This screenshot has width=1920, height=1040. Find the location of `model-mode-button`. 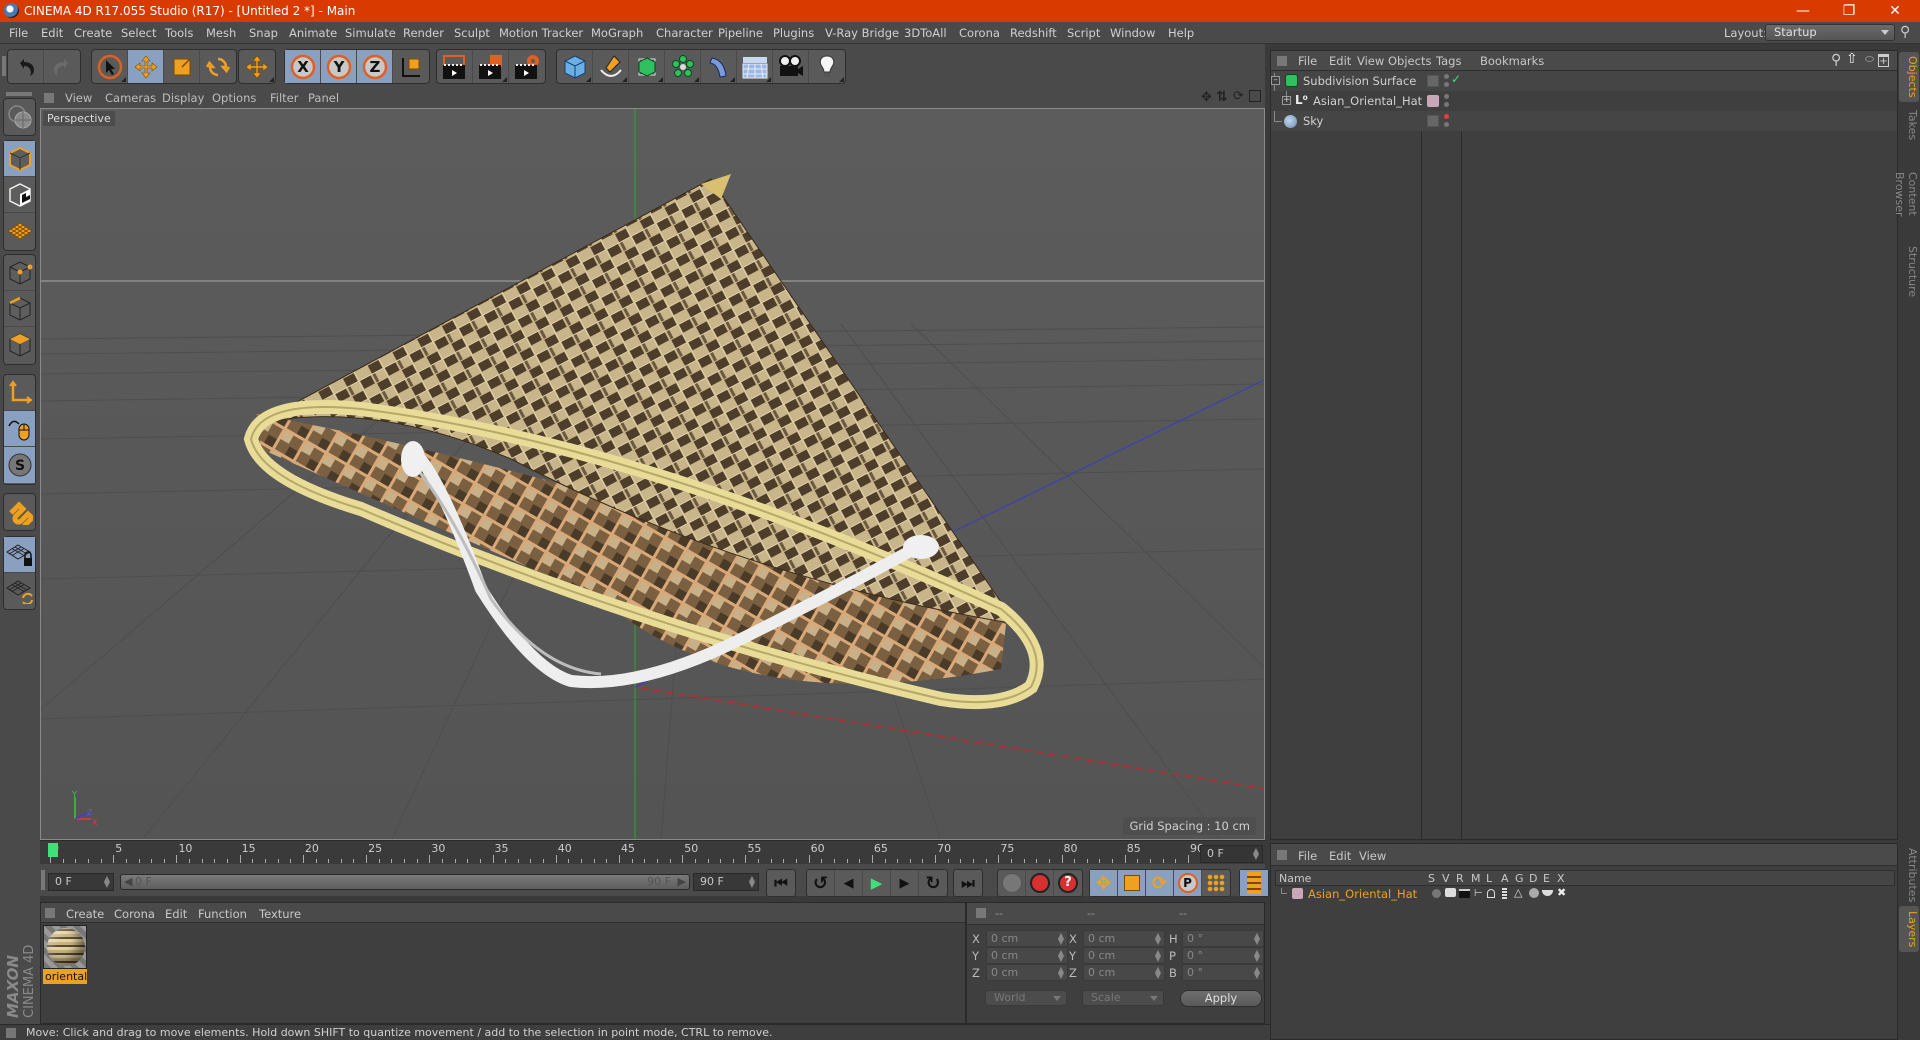

model-mode-button is located at coordinates (19, 159).